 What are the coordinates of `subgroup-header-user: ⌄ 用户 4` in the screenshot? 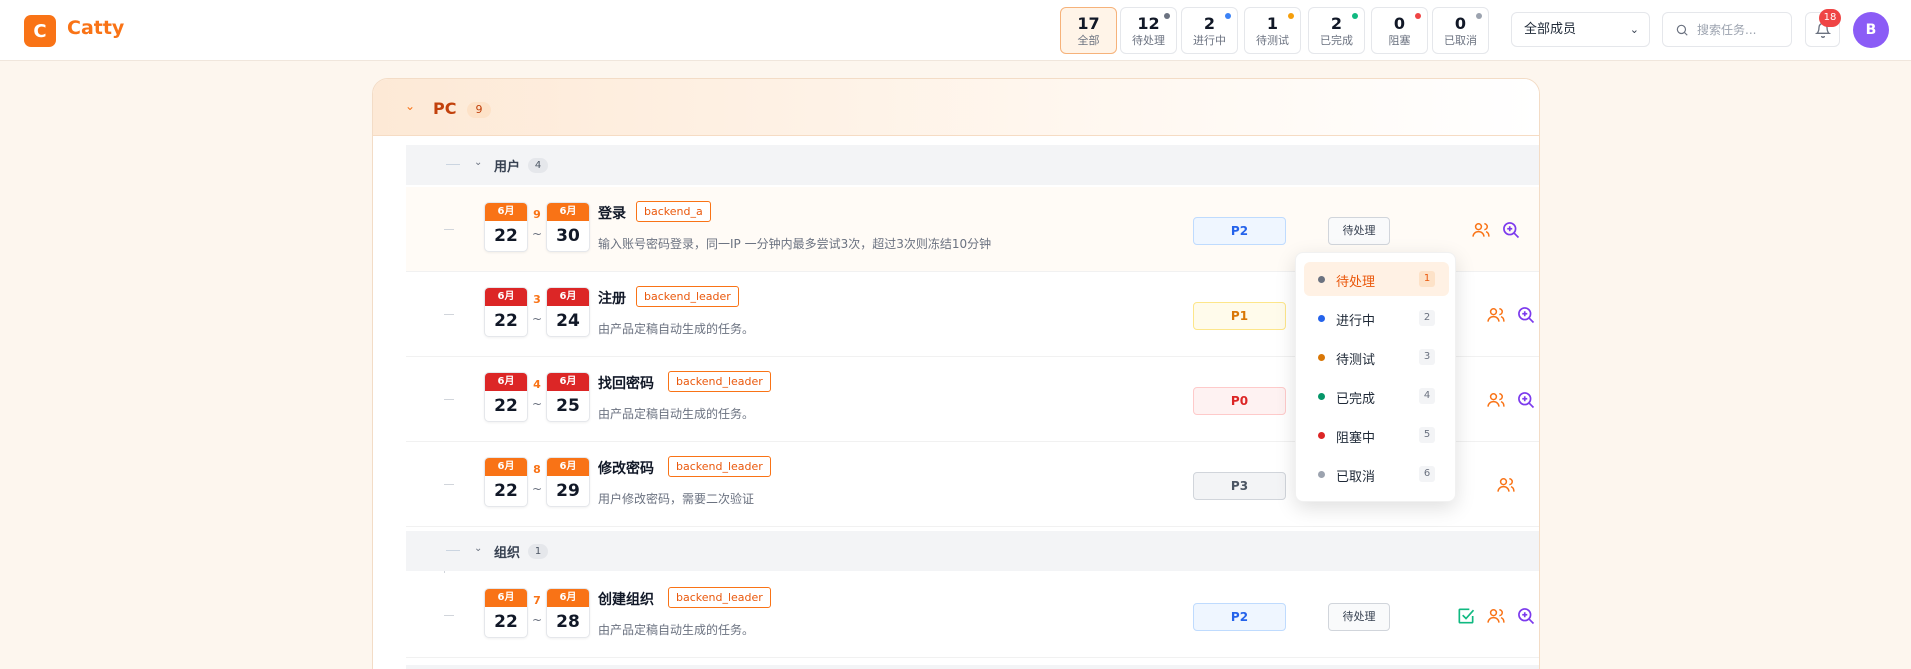 It's located at (972, 165).